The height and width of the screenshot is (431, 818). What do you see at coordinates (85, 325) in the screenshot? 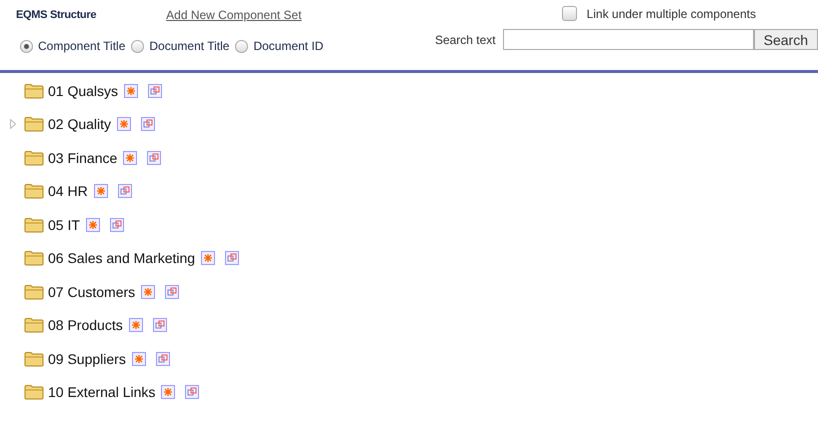
I see `tree-node-label: 08 Products` at bounding box center [85, 325].